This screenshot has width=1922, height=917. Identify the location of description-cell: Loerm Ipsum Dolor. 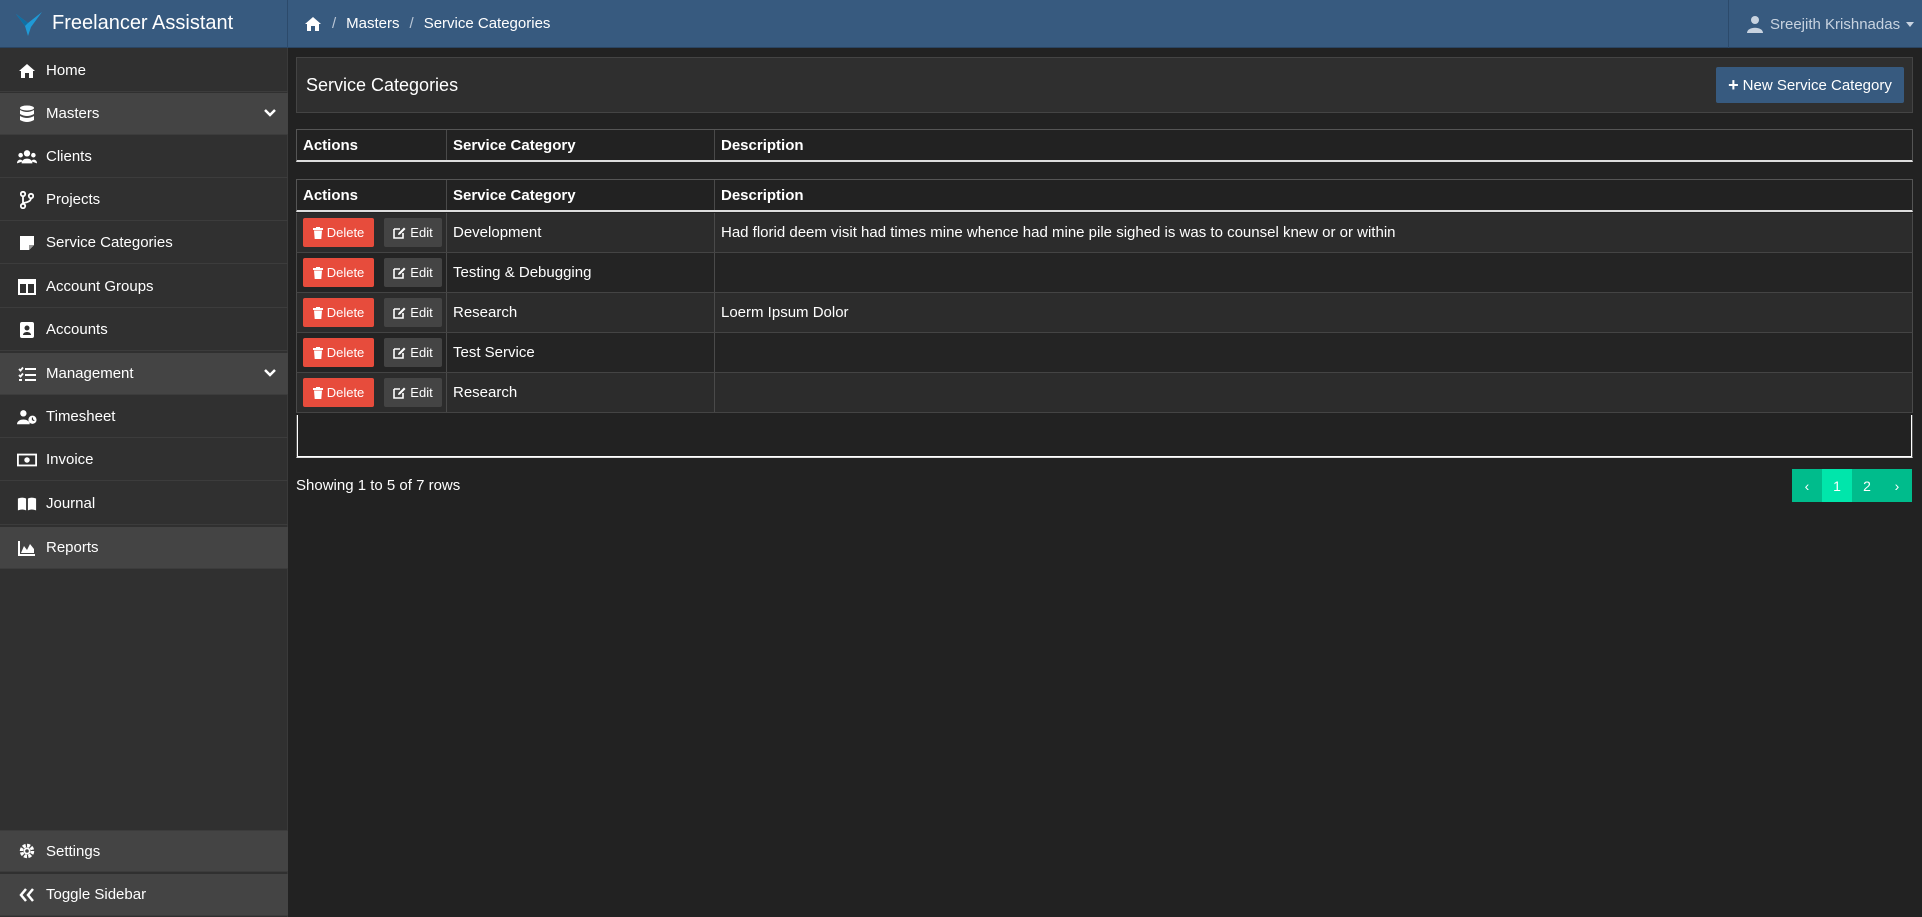
(785, 312).